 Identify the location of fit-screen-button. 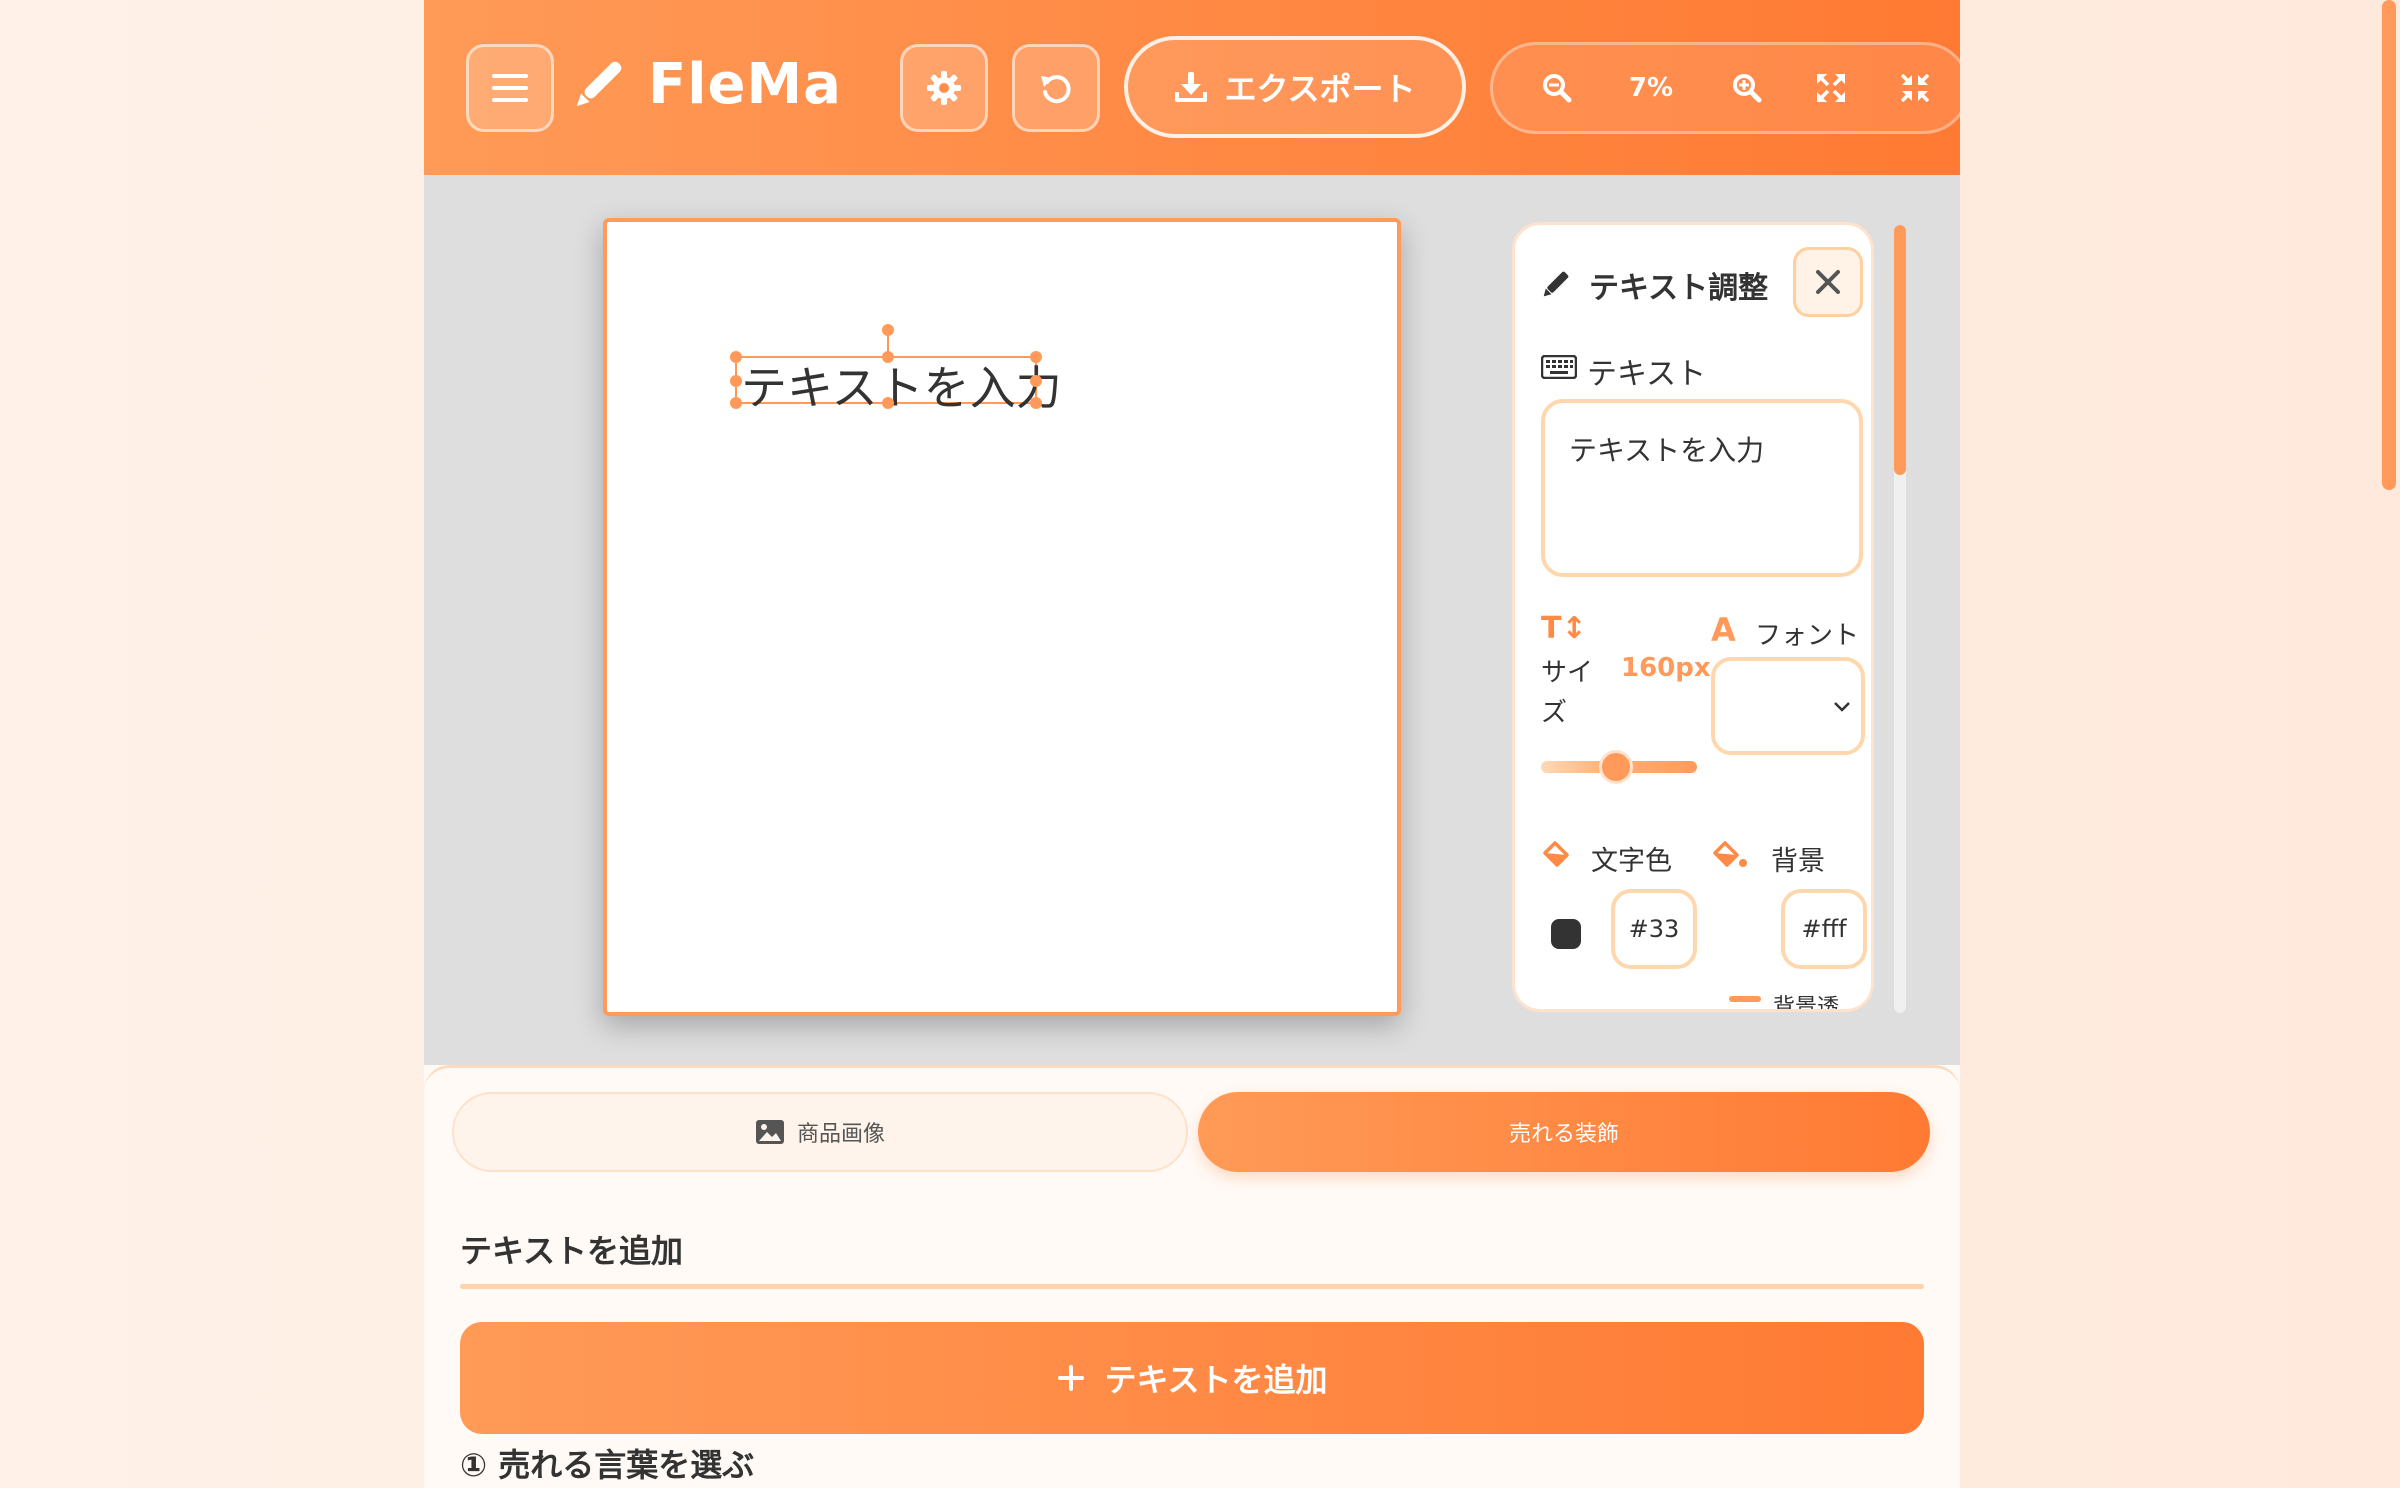
(1831, 88).